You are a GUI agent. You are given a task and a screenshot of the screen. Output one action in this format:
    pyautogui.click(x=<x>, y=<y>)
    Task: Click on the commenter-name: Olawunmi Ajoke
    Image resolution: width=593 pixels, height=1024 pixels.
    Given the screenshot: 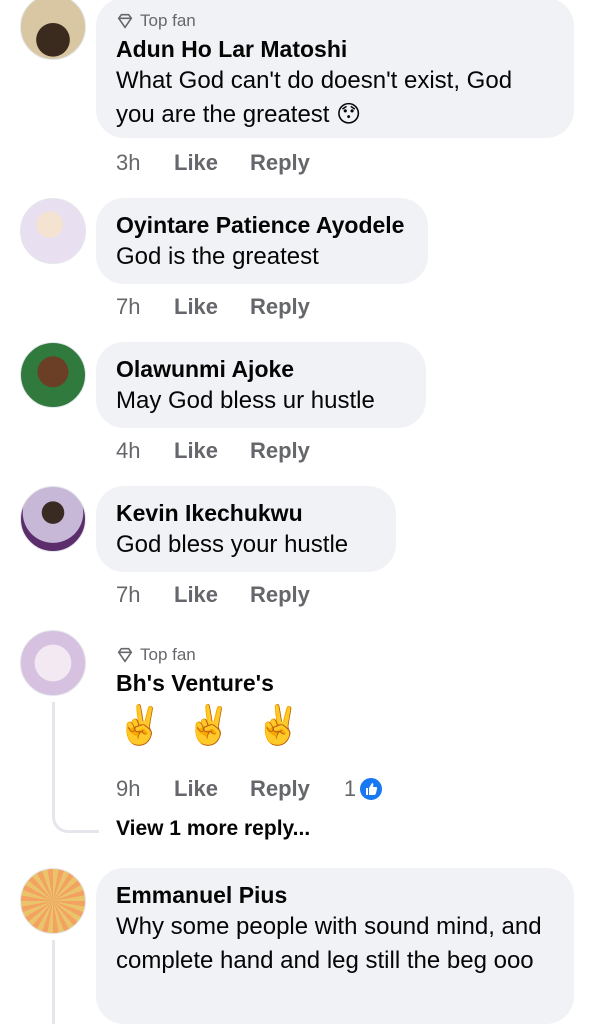 What is the action you would take?
    pyautogui.click(x=261, y=369)
    